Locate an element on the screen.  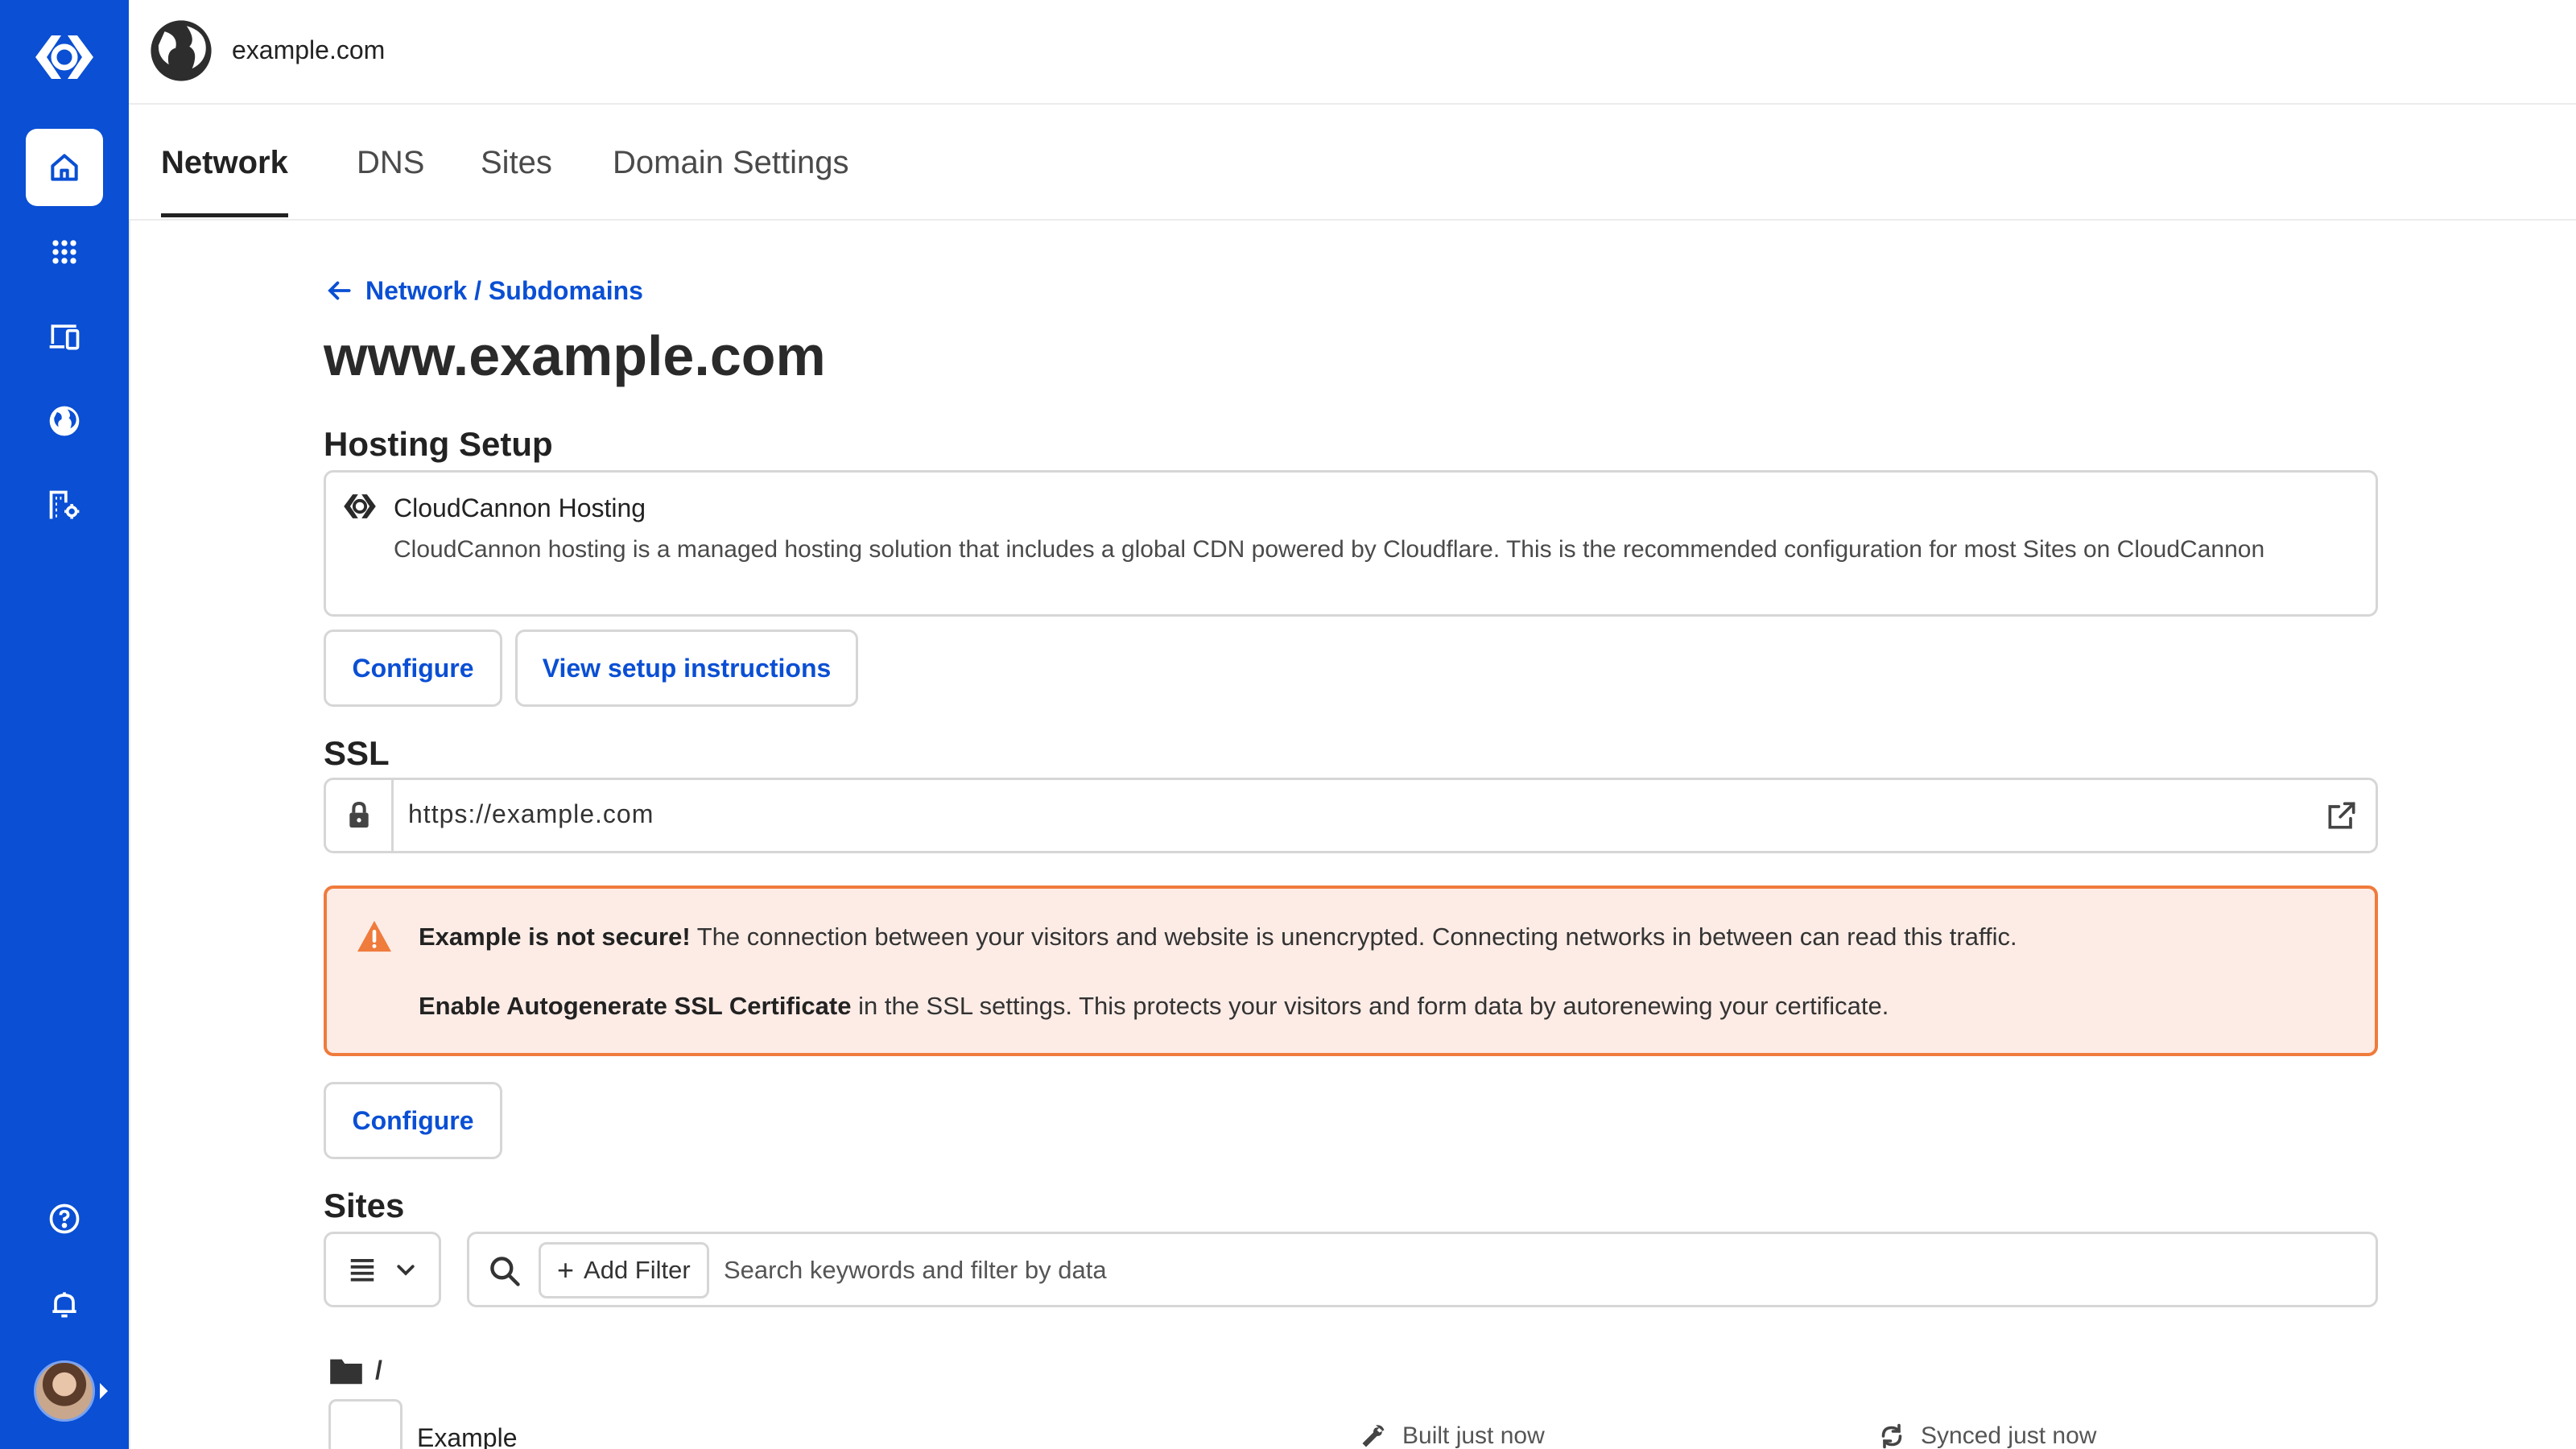
breadcrumb: Network / Subdomains is located at coordinates (483, 290).